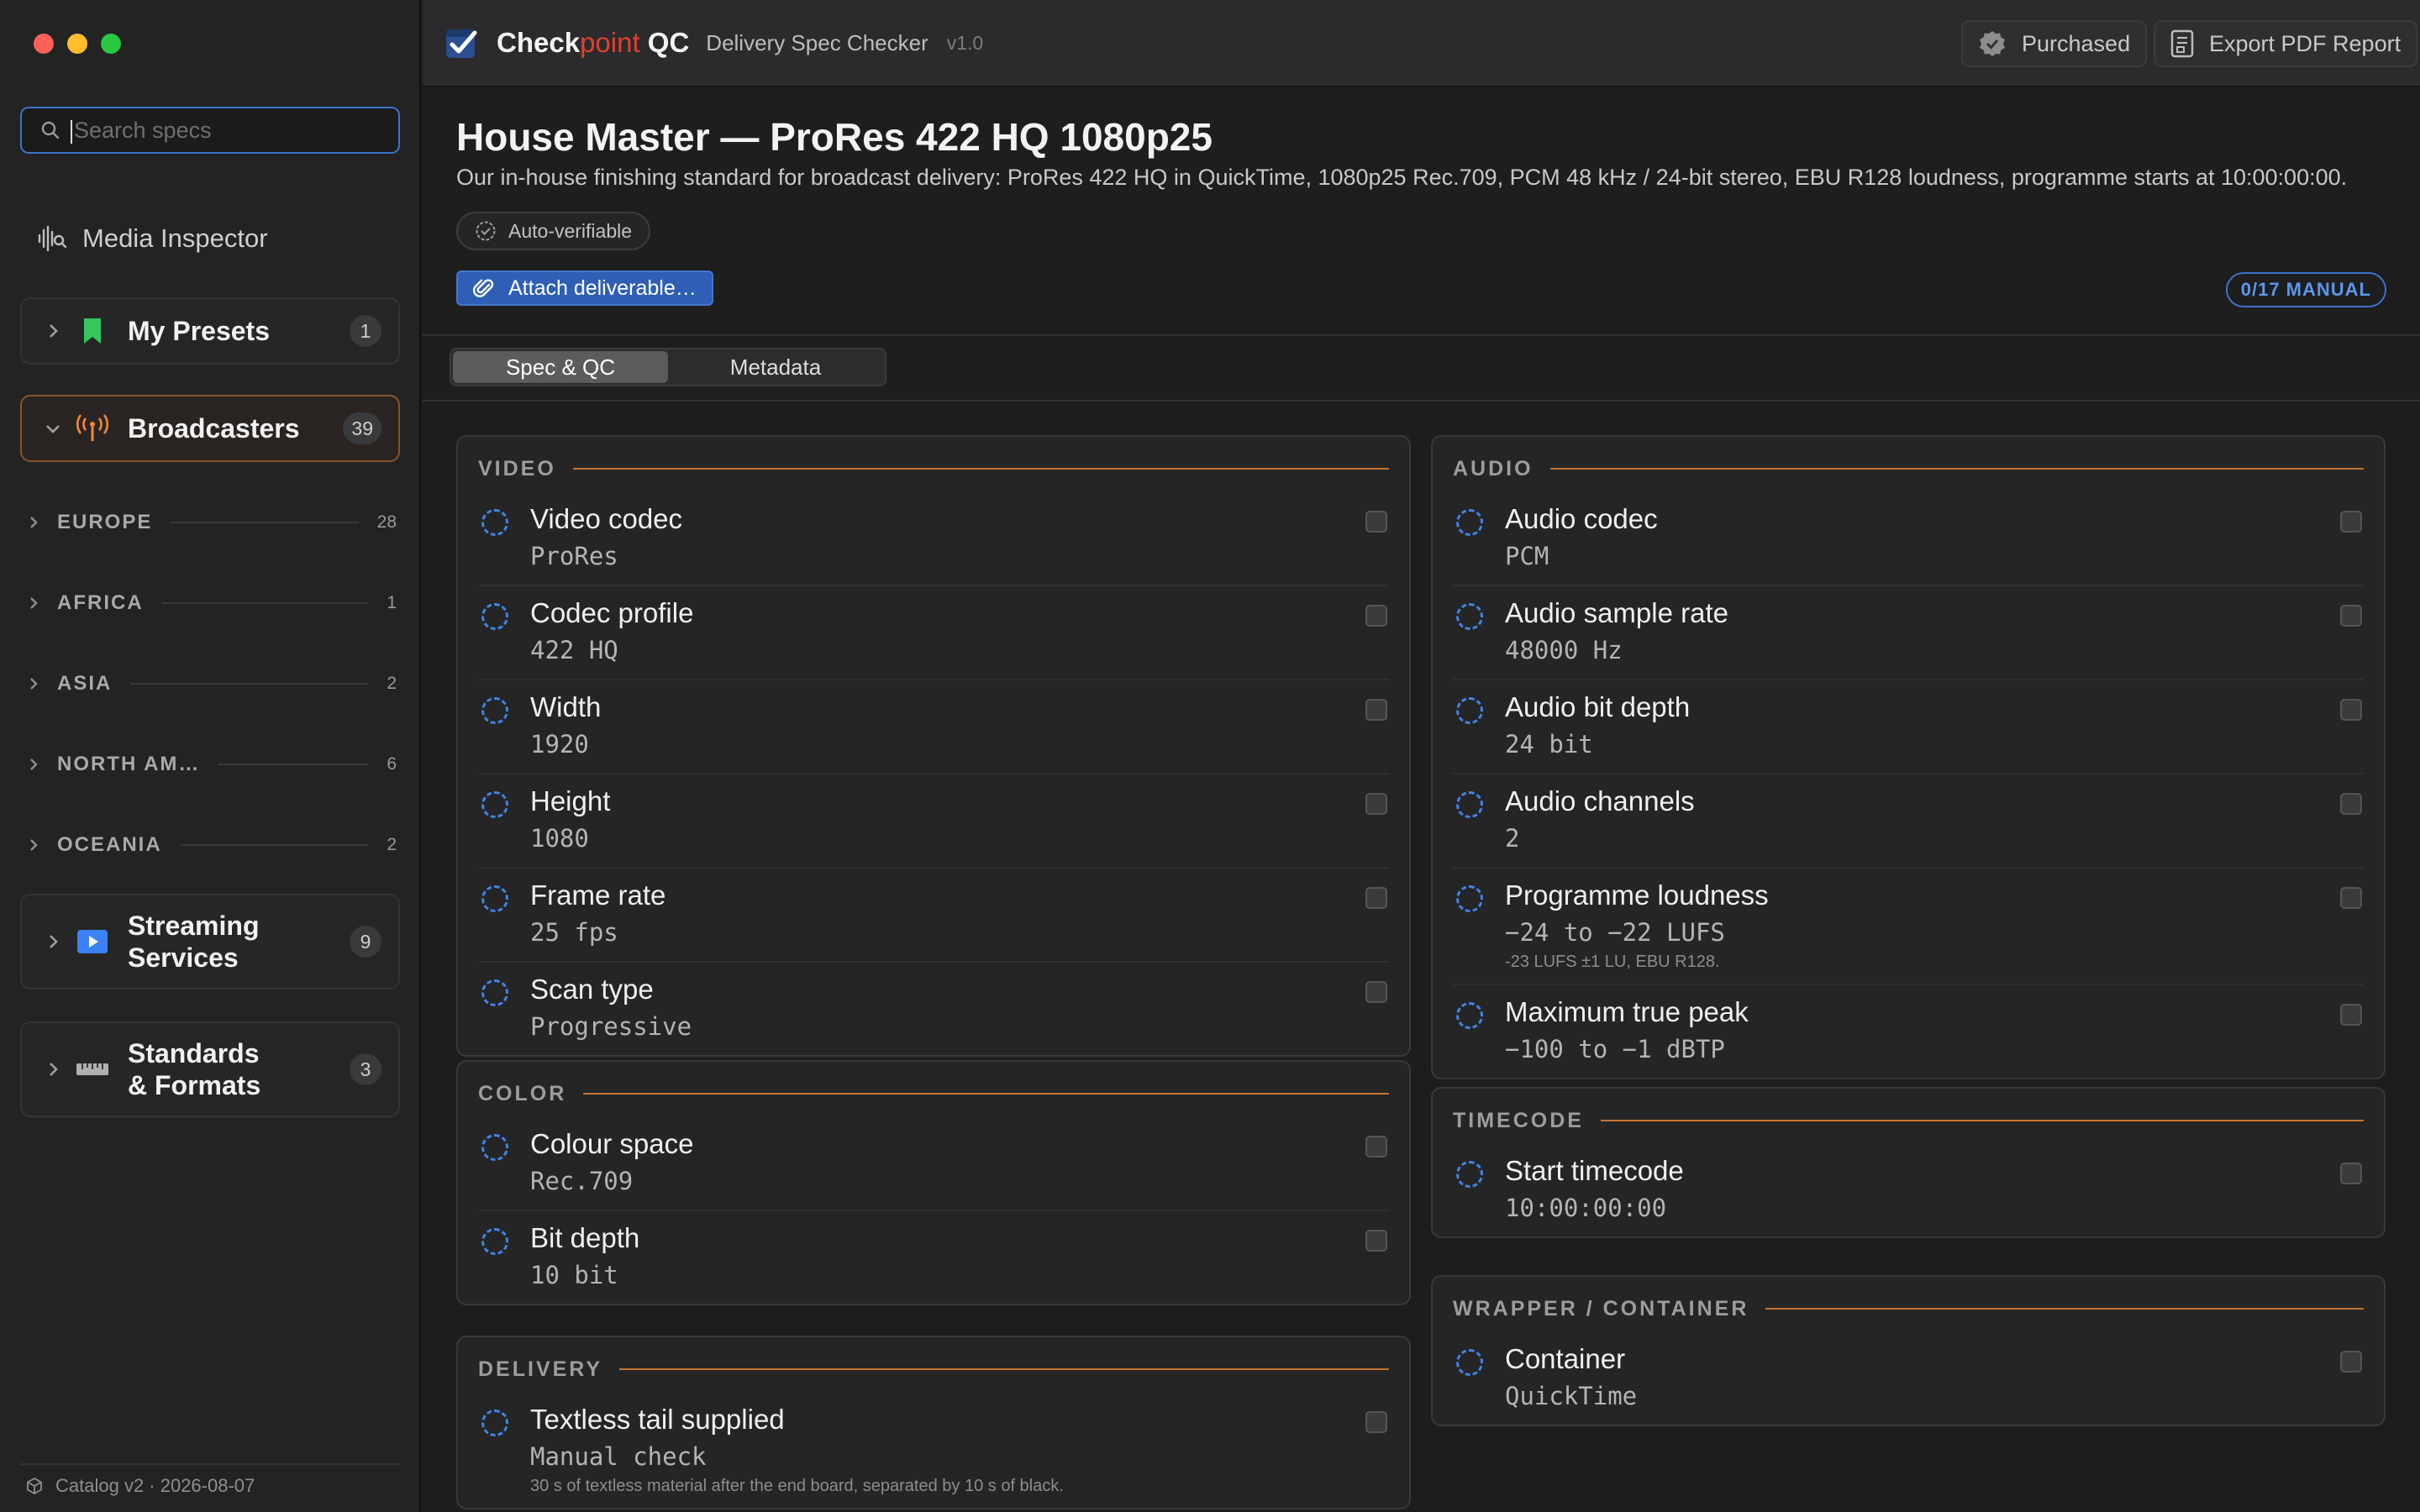  Describe the element at coordinates (366, 1069) in the screenshot. I see `count-badge: 3` at that location.